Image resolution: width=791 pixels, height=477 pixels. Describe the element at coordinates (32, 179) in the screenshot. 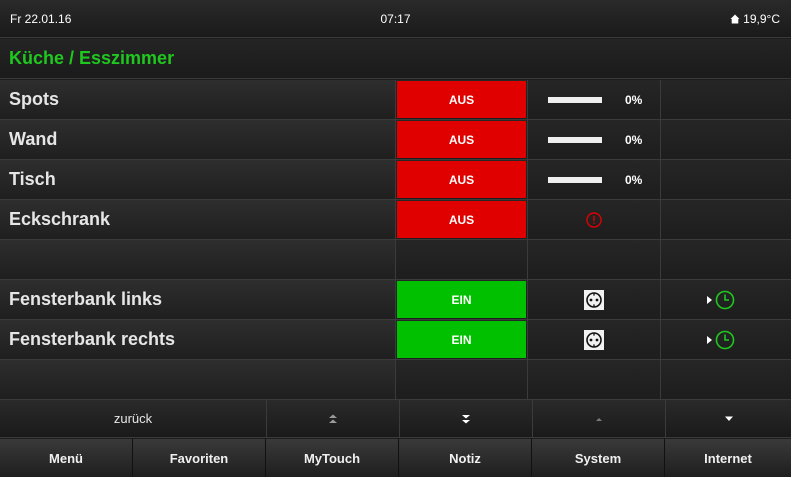

I see `device-name: Tisch` at that location.